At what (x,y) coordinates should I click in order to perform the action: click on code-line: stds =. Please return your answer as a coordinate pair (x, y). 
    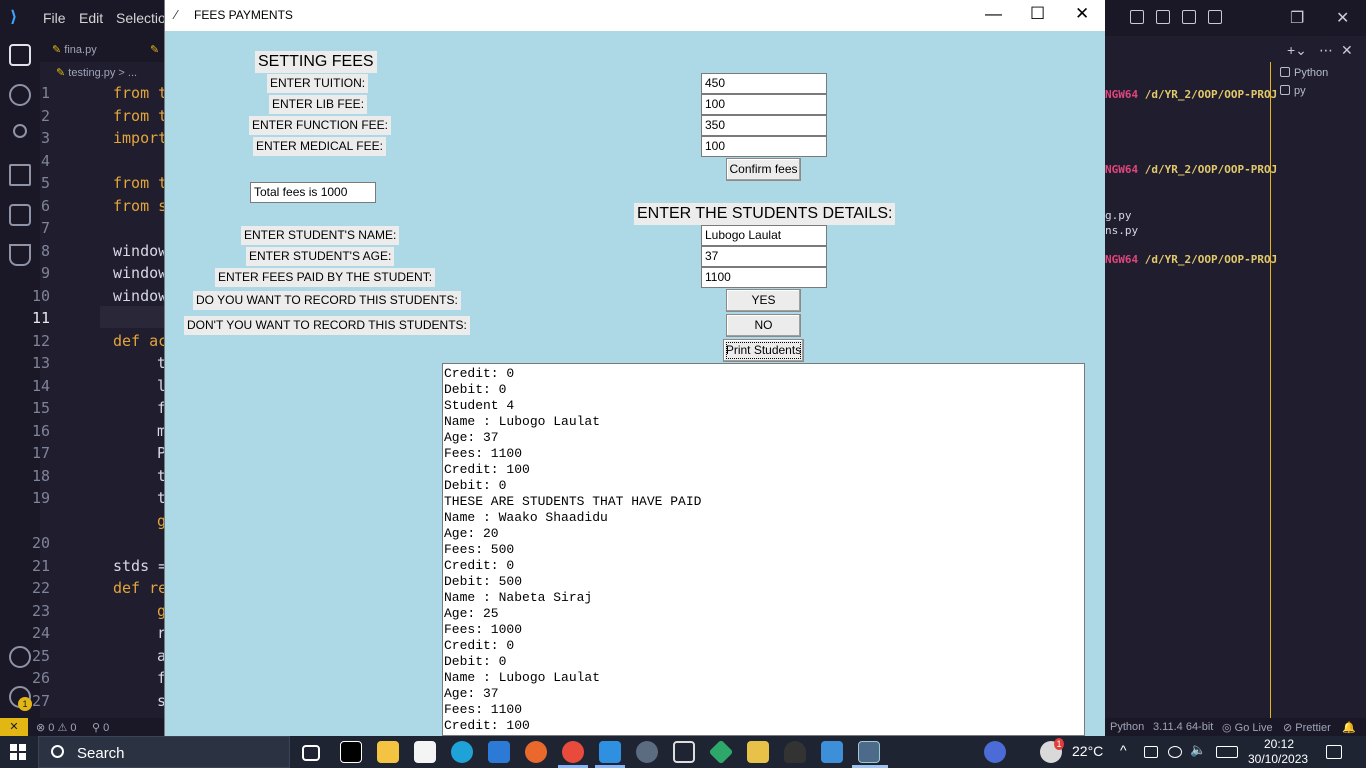
    Looking at the image, I should click on (140, 566).